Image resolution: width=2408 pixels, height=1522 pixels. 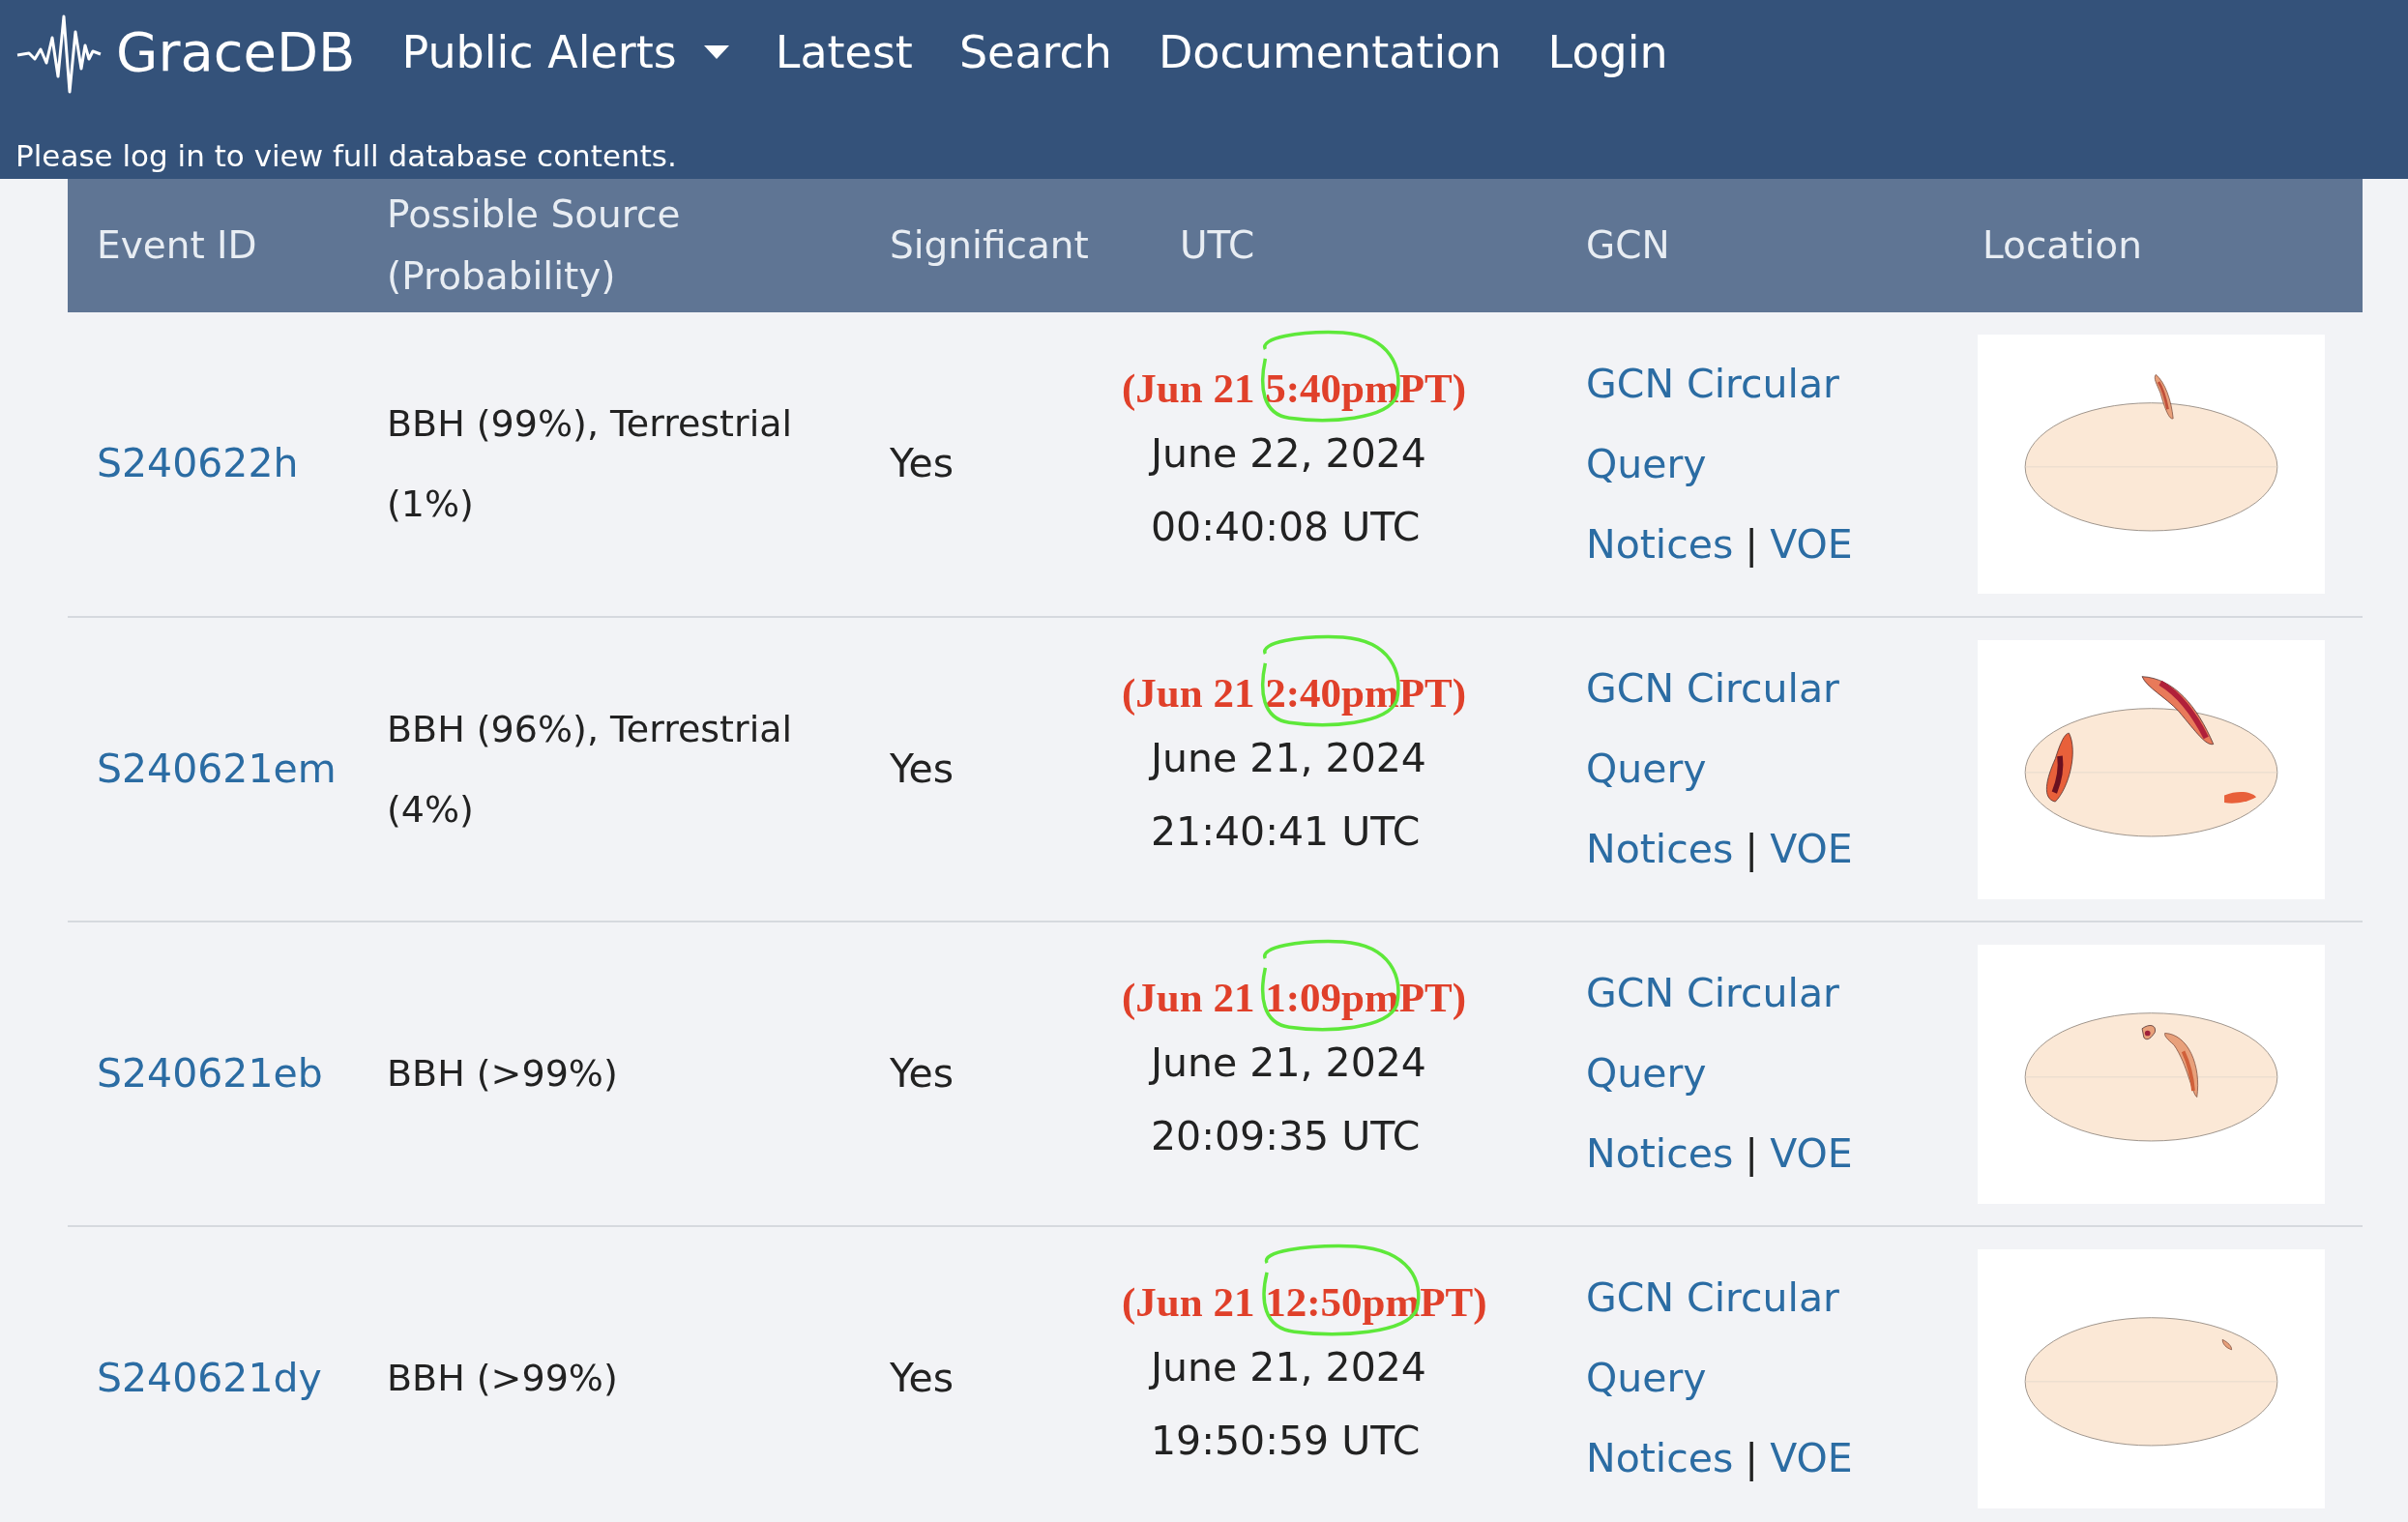 What do you see at coordinates (1330, 51) in the screenshot?
I see `nav-link: Documentation` at bounding box center [1330, 51].